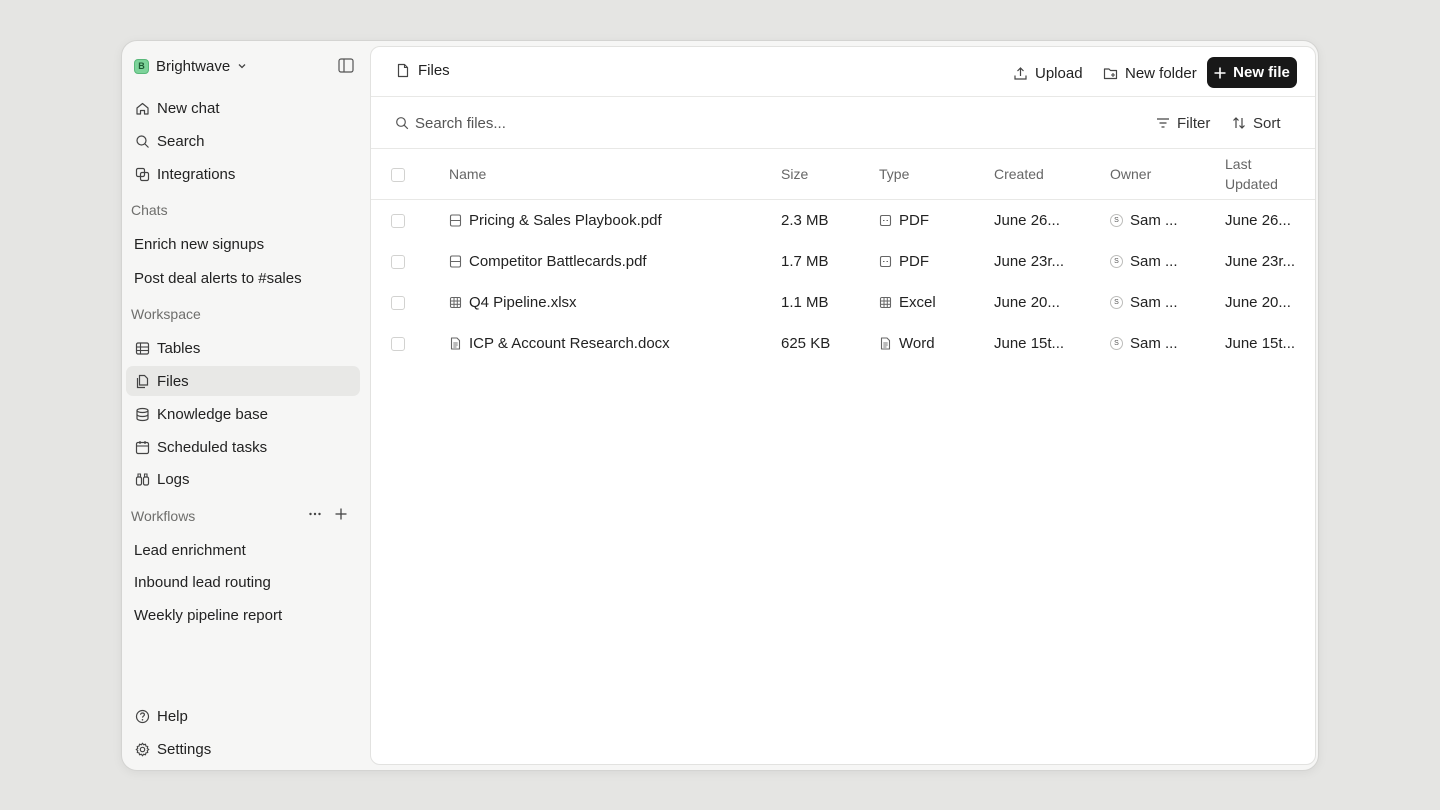 Image resolution: width=1440 pixels, height=810 pixels. I want to click on file-size: 2.3 MB, so click(805, 220).